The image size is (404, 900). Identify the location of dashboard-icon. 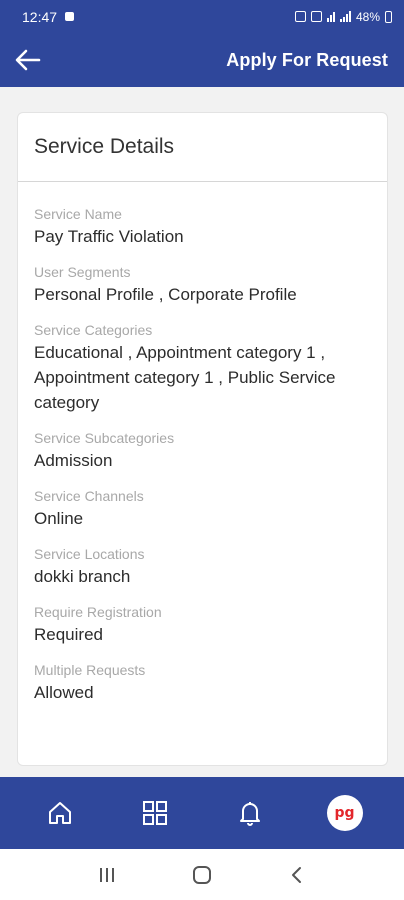
(154, 813).